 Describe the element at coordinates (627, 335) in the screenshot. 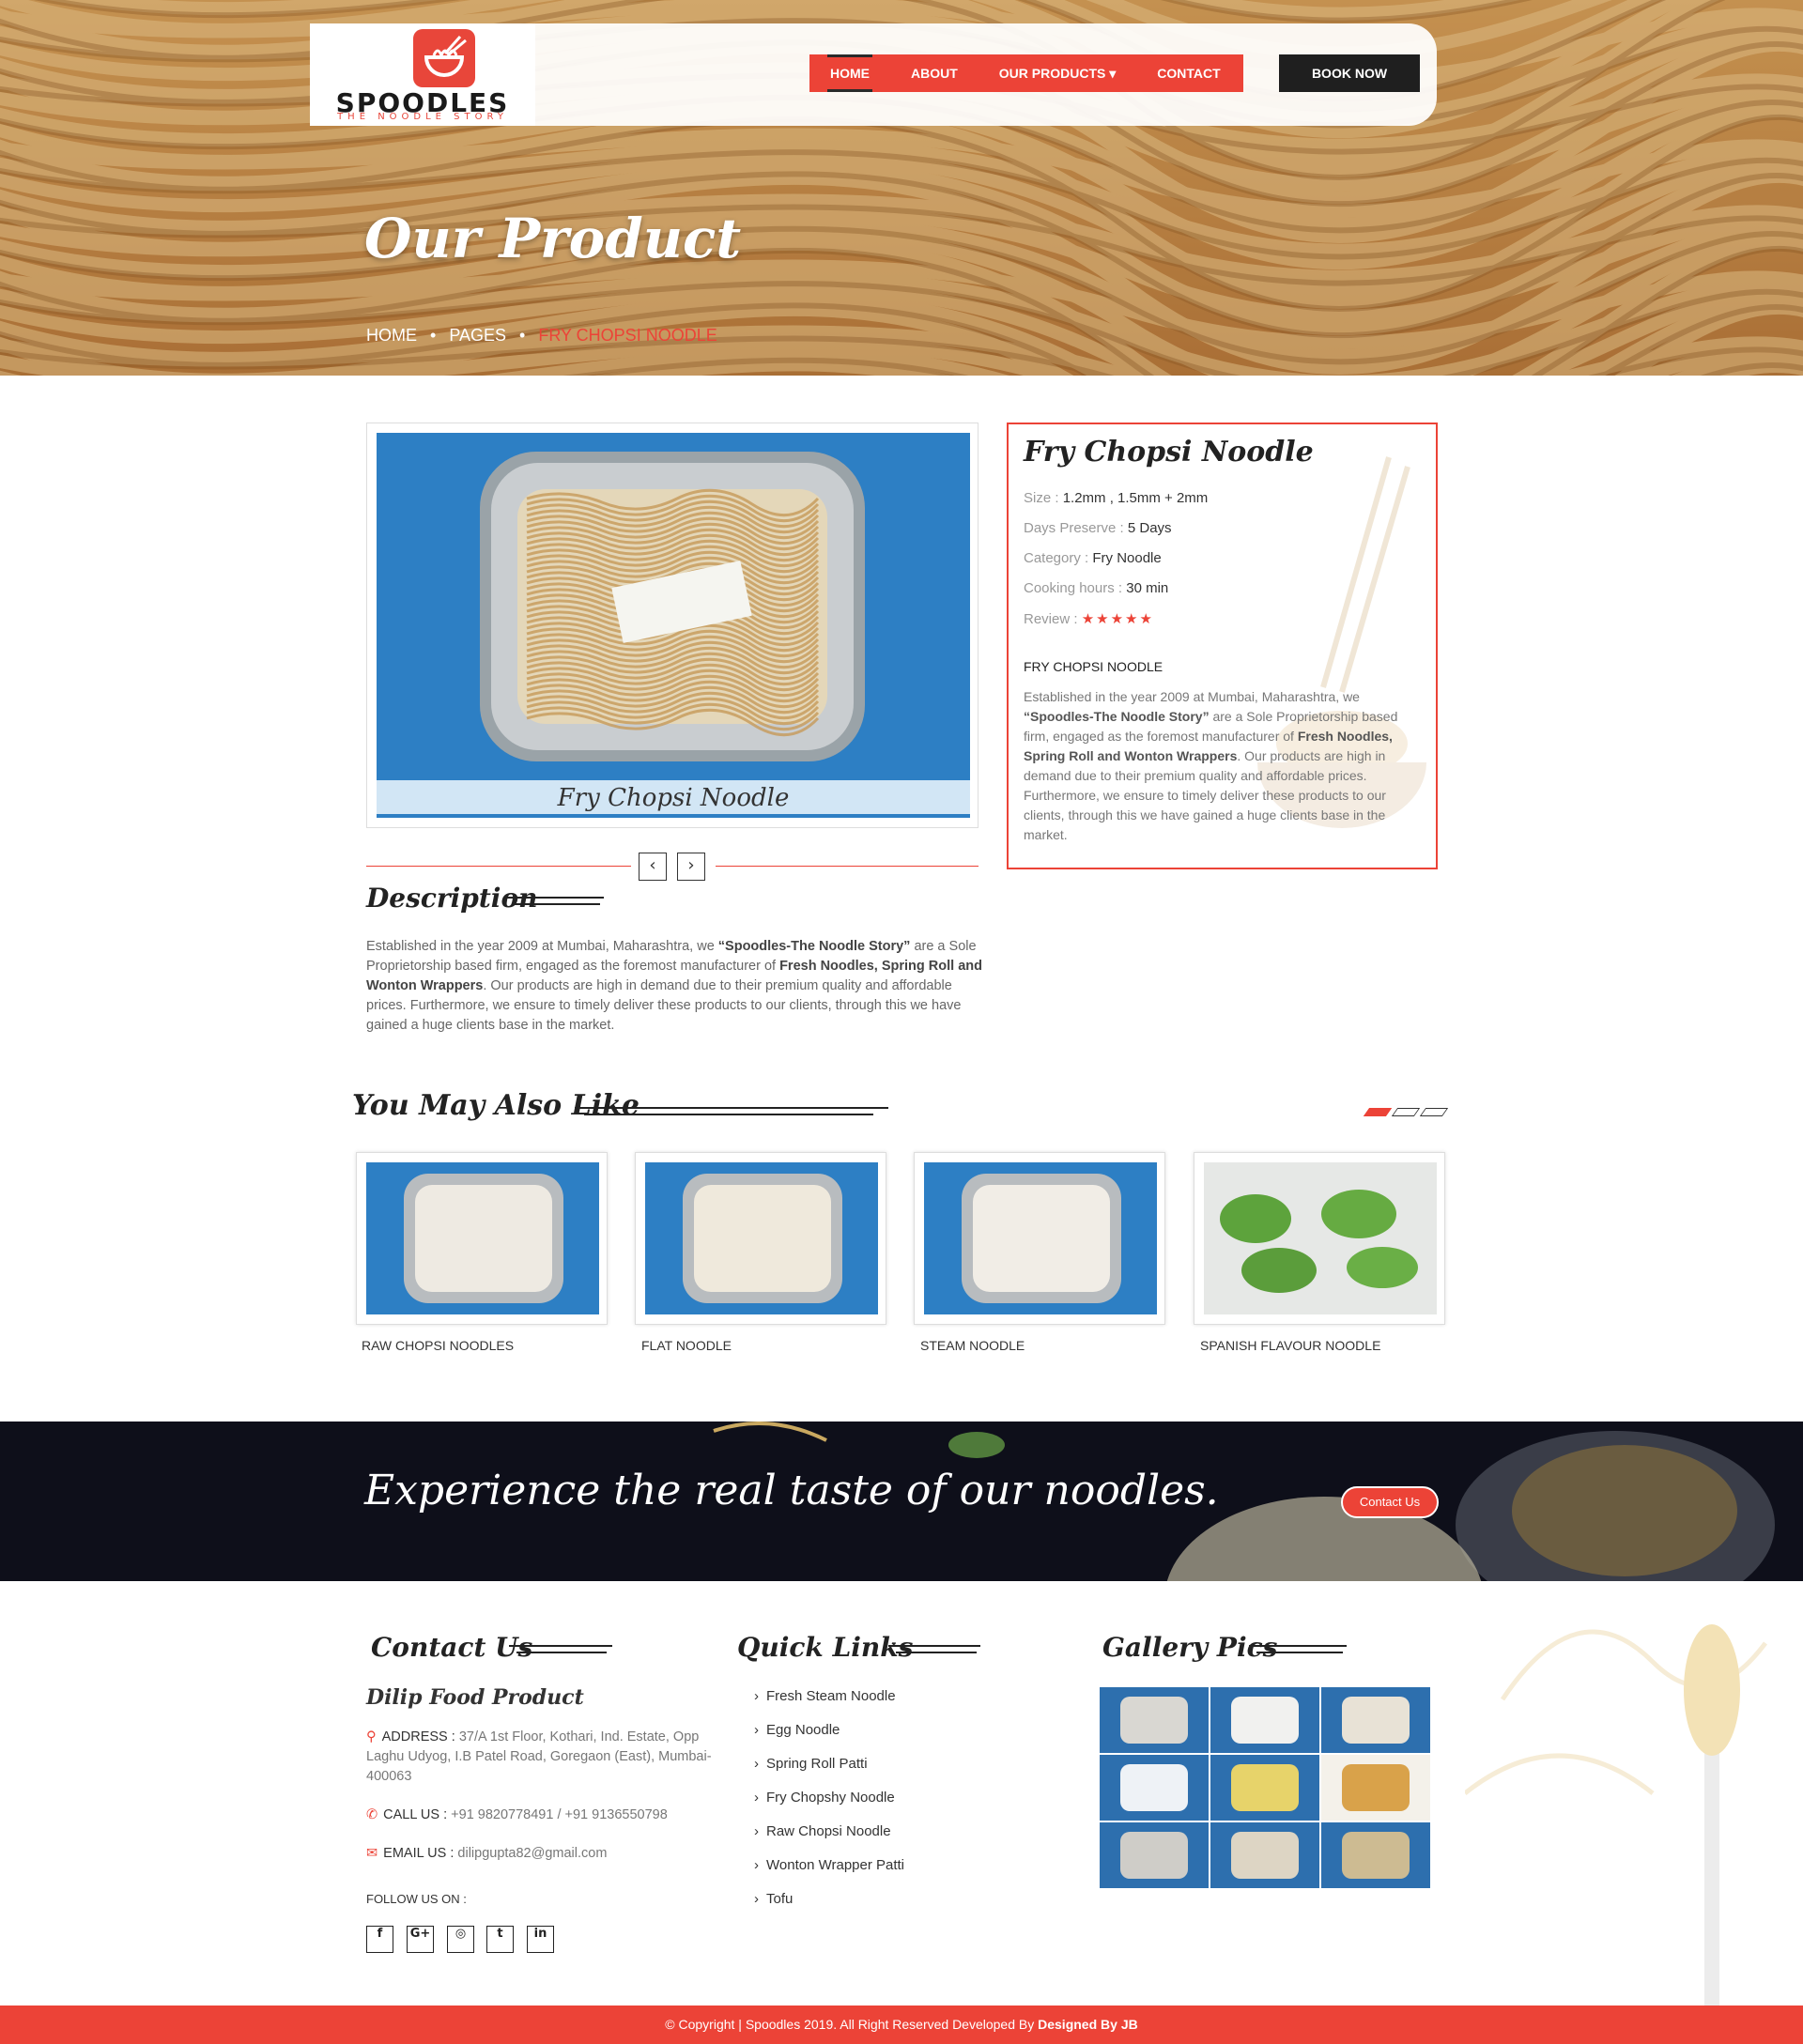

I see `breadcrumb-current: FRY CHOPSI NOODLE` at that location.